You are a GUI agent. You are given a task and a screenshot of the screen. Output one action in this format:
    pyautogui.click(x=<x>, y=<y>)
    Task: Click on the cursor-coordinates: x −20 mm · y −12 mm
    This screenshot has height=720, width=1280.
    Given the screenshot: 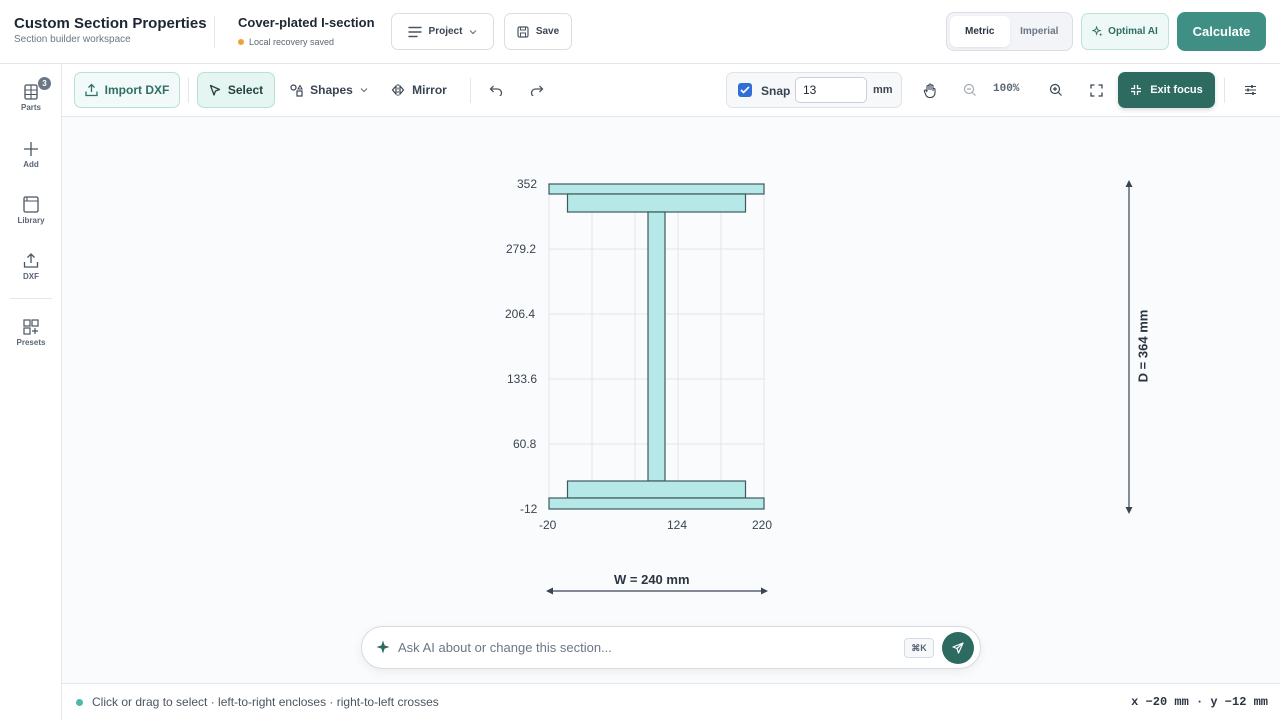 What is the action you would take?
    pyautogui.click(x=1199, y=702)
    